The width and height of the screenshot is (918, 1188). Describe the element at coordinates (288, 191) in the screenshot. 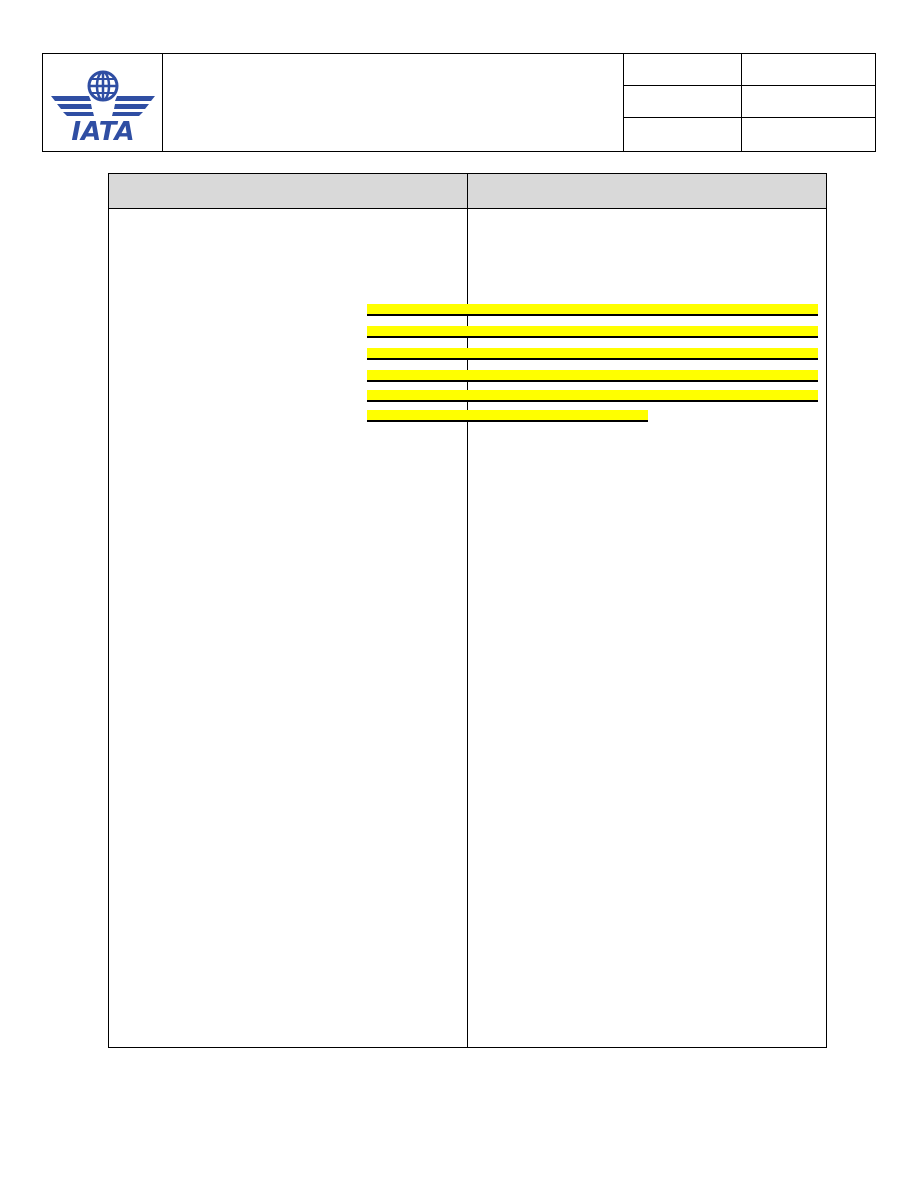

I see `left-column-heading` at that location.